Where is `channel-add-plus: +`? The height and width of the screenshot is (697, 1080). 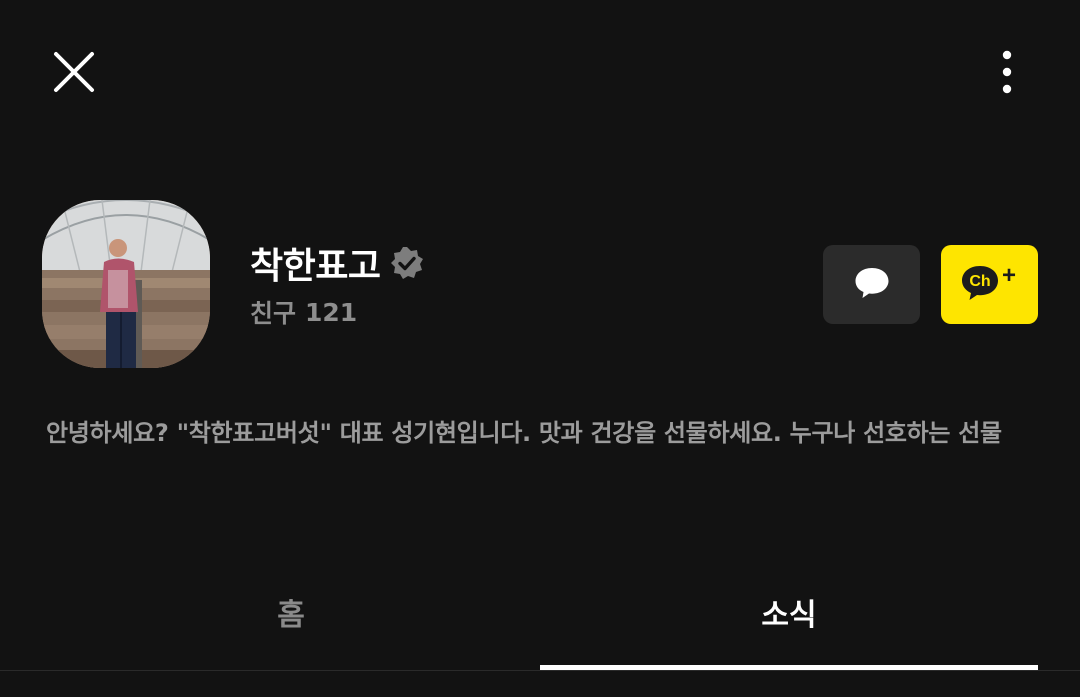 channel-add-plus: + is located at coordinates (1008, 275).